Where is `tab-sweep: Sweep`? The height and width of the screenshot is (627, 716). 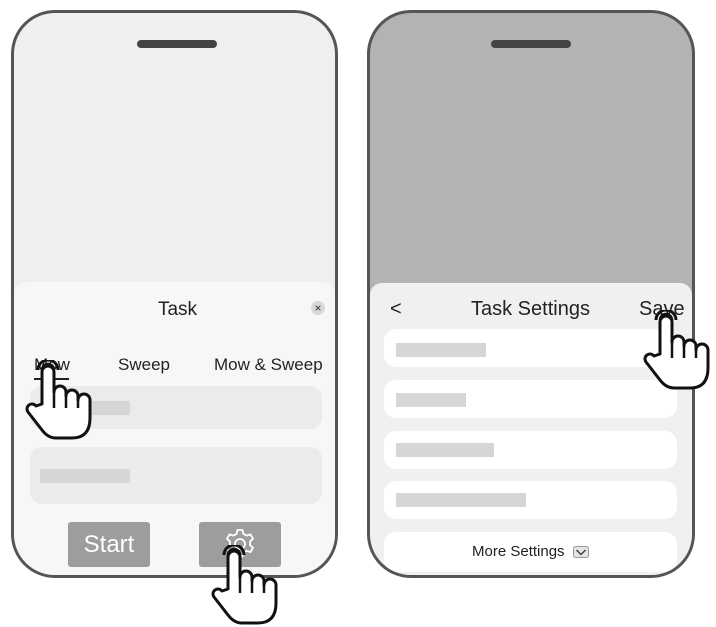
tab-sweep: Sweep is located at coordinates (144, 365).